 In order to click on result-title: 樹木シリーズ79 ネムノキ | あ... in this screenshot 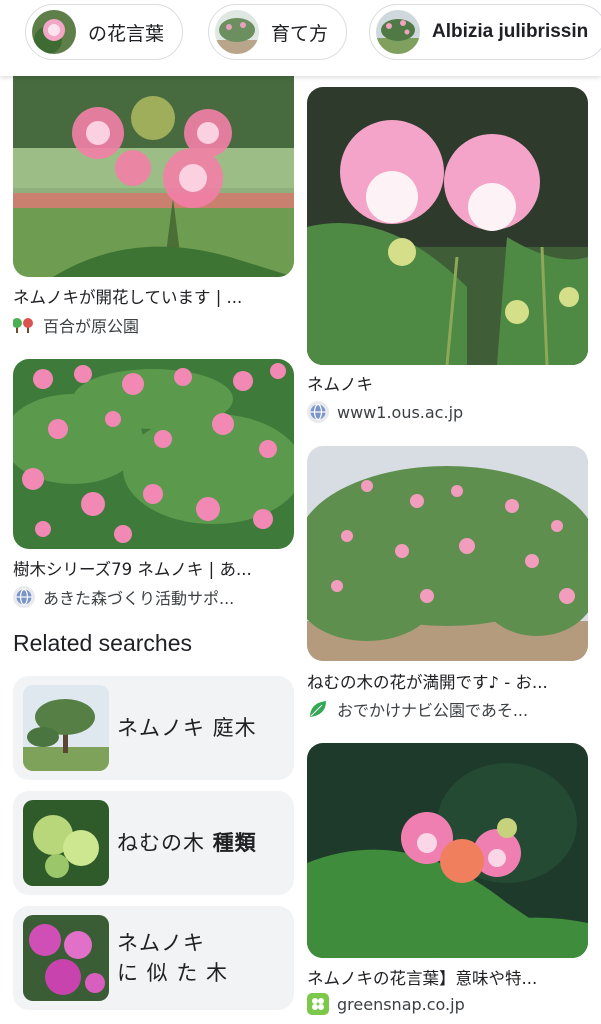, I will do `click(153, 568)`.